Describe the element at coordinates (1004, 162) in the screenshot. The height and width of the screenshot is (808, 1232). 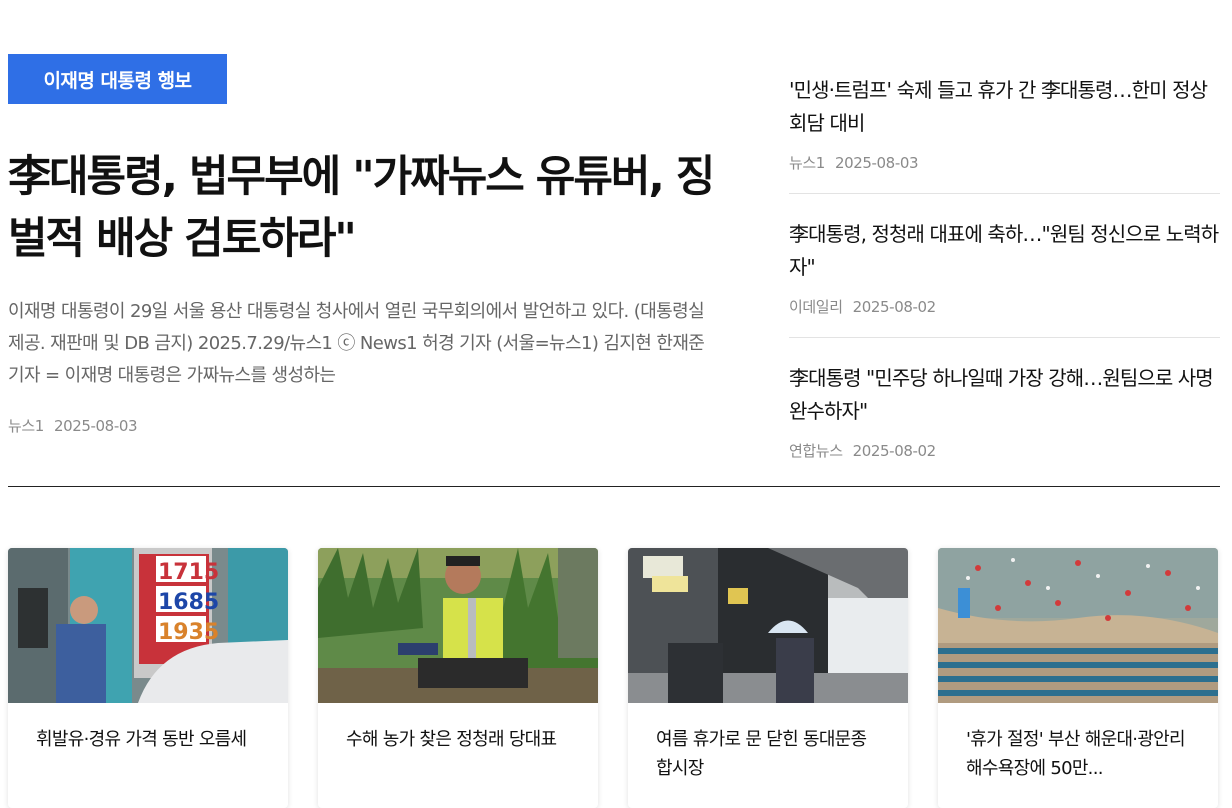
I see `side-news-meta: 뉴스1 2025-08-03` at that location.